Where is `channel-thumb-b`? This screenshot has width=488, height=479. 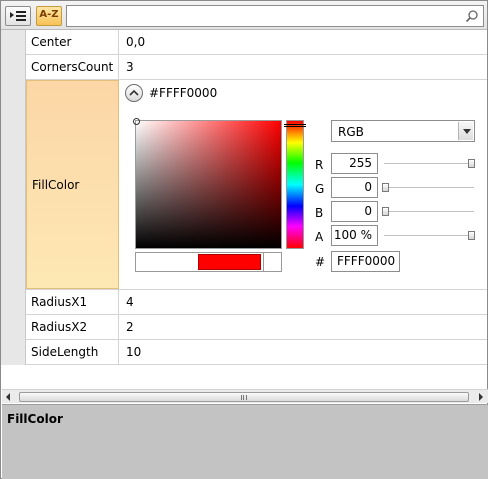 channel-thumb-b is located at coordinates (385, 211).